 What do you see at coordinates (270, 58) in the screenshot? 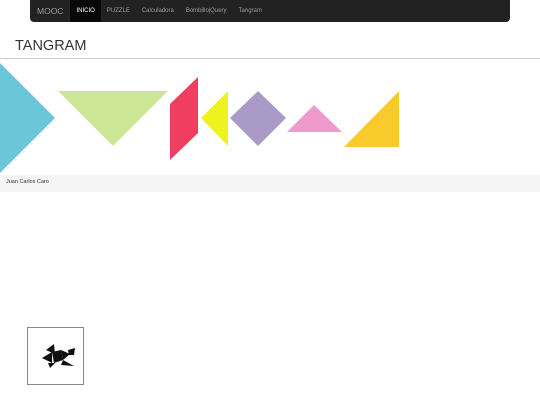
I see `title-divider` at bounding box center [270, 58].